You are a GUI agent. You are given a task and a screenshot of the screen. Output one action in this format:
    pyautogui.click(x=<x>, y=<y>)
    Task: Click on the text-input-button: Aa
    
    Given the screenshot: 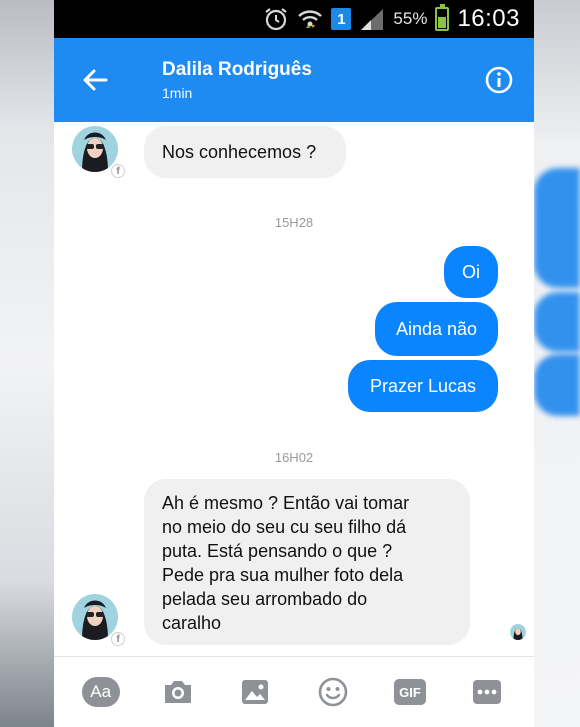 What is the action you would take?
    pyautogui.click(x=101, y=692)
    